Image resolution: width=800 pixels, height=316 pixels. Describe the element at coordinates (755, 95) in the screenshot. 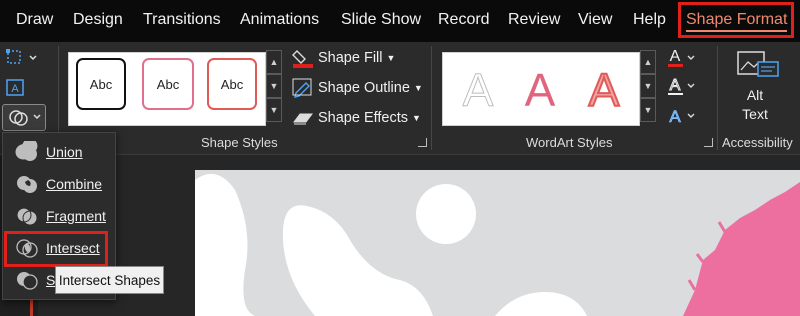

I see `alt-text-label-line1: Alt` at that location.